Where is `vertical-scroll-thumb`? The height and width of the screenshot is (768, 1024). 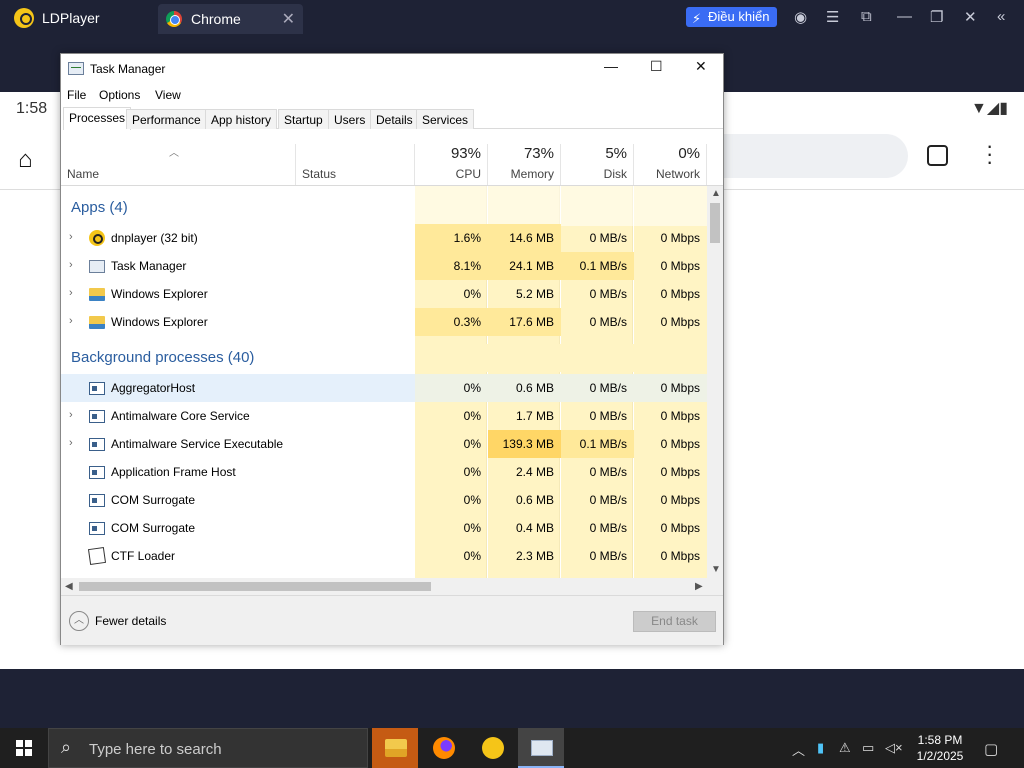
vertical-scroll-thumb is located at coordinates (715, 223).